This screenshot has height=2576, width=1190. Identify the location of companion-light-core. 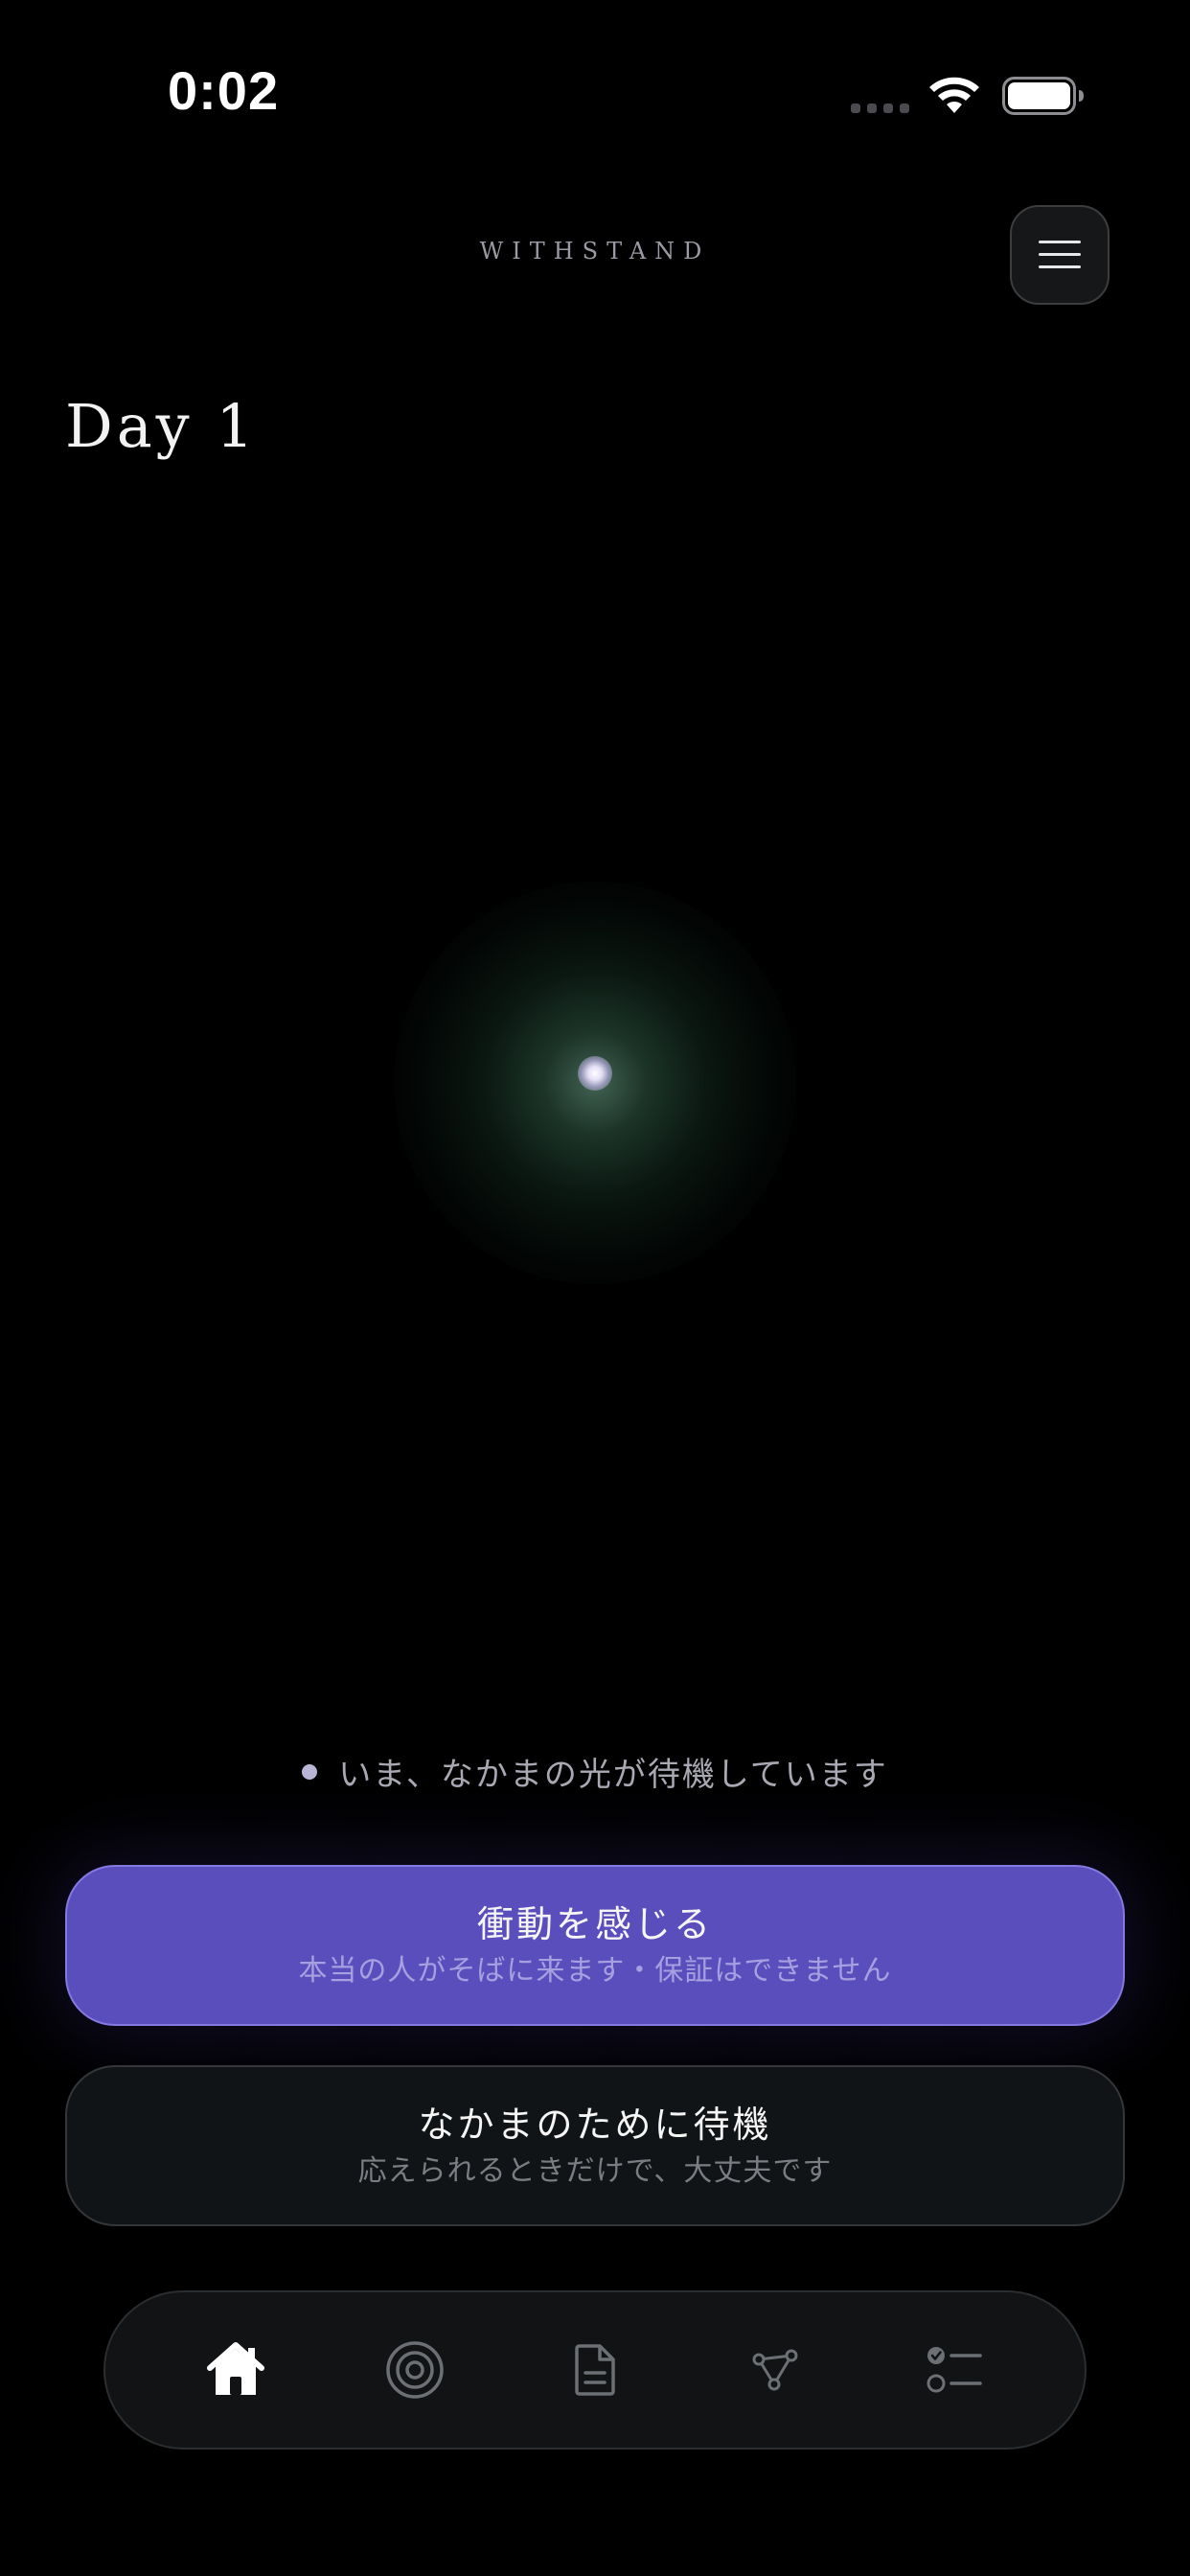
(595, 1073).